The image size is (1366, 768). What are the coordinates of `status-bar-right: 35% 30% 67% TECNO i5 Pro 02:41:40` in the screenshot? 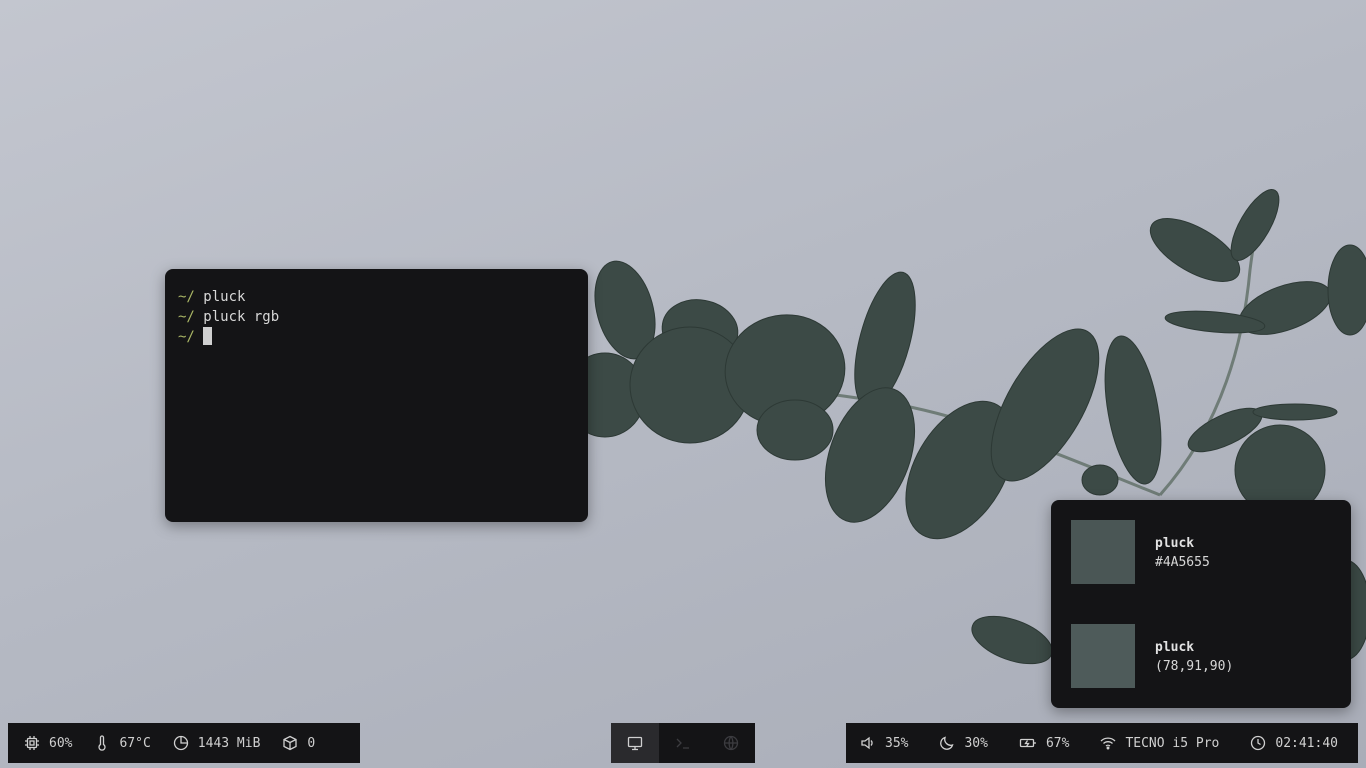 It's located at (1102, 743).